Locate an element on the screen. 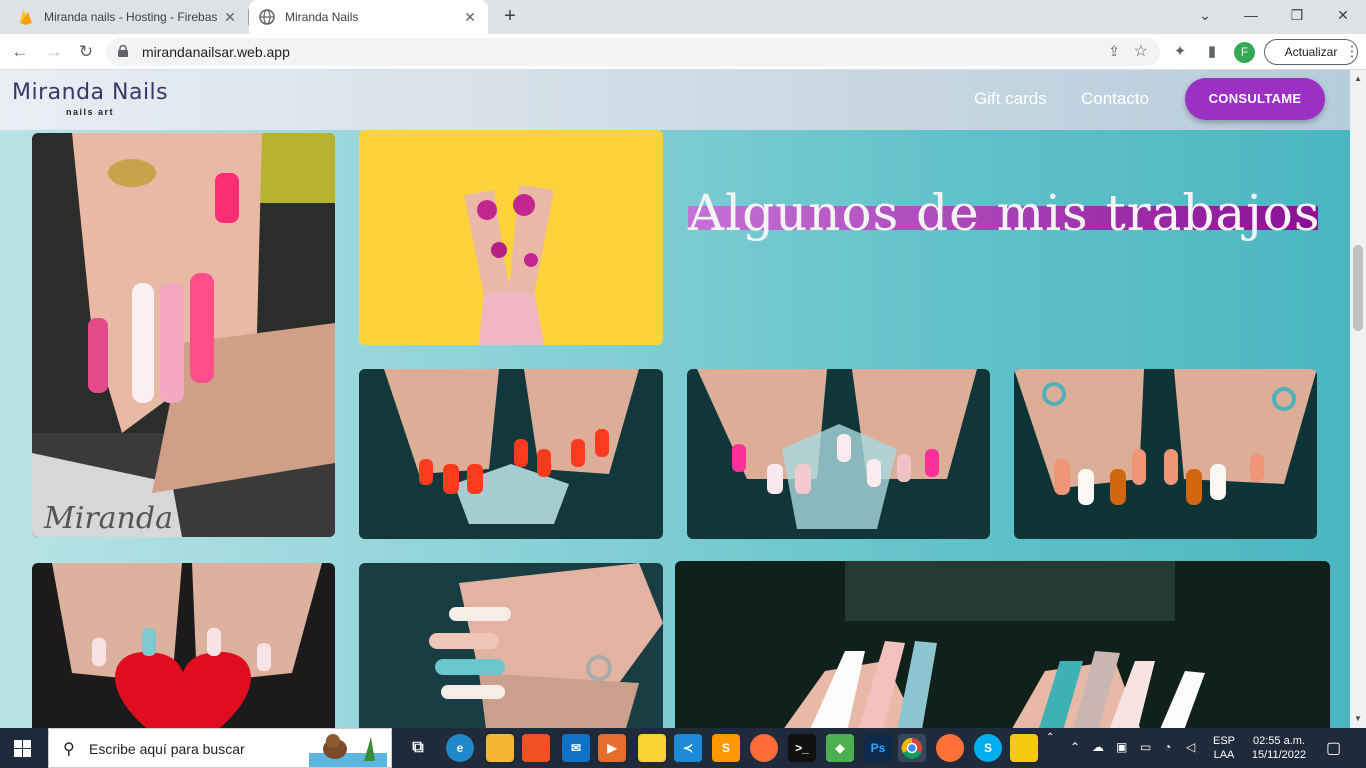  gallery-photo-coral-glitter-nails is located at coordinates (1165, 454).